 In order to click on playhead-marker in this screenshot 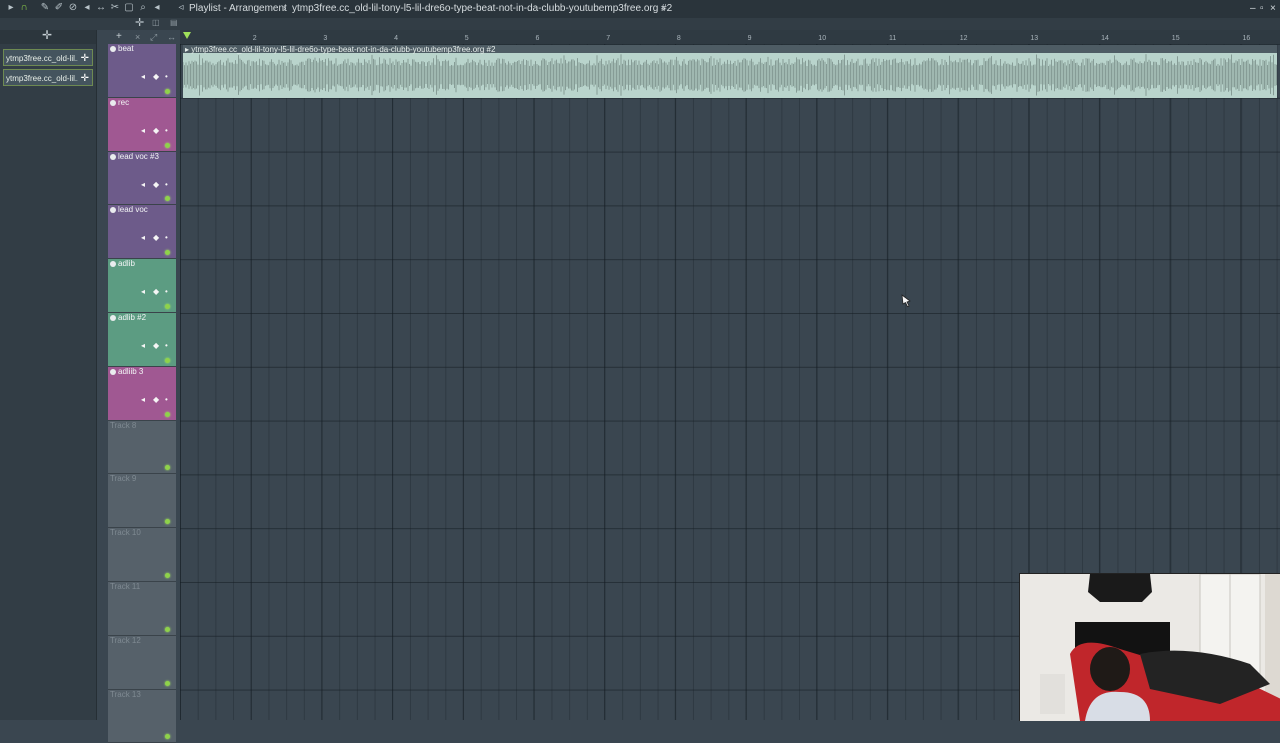, I will do `click(187, 35)`.